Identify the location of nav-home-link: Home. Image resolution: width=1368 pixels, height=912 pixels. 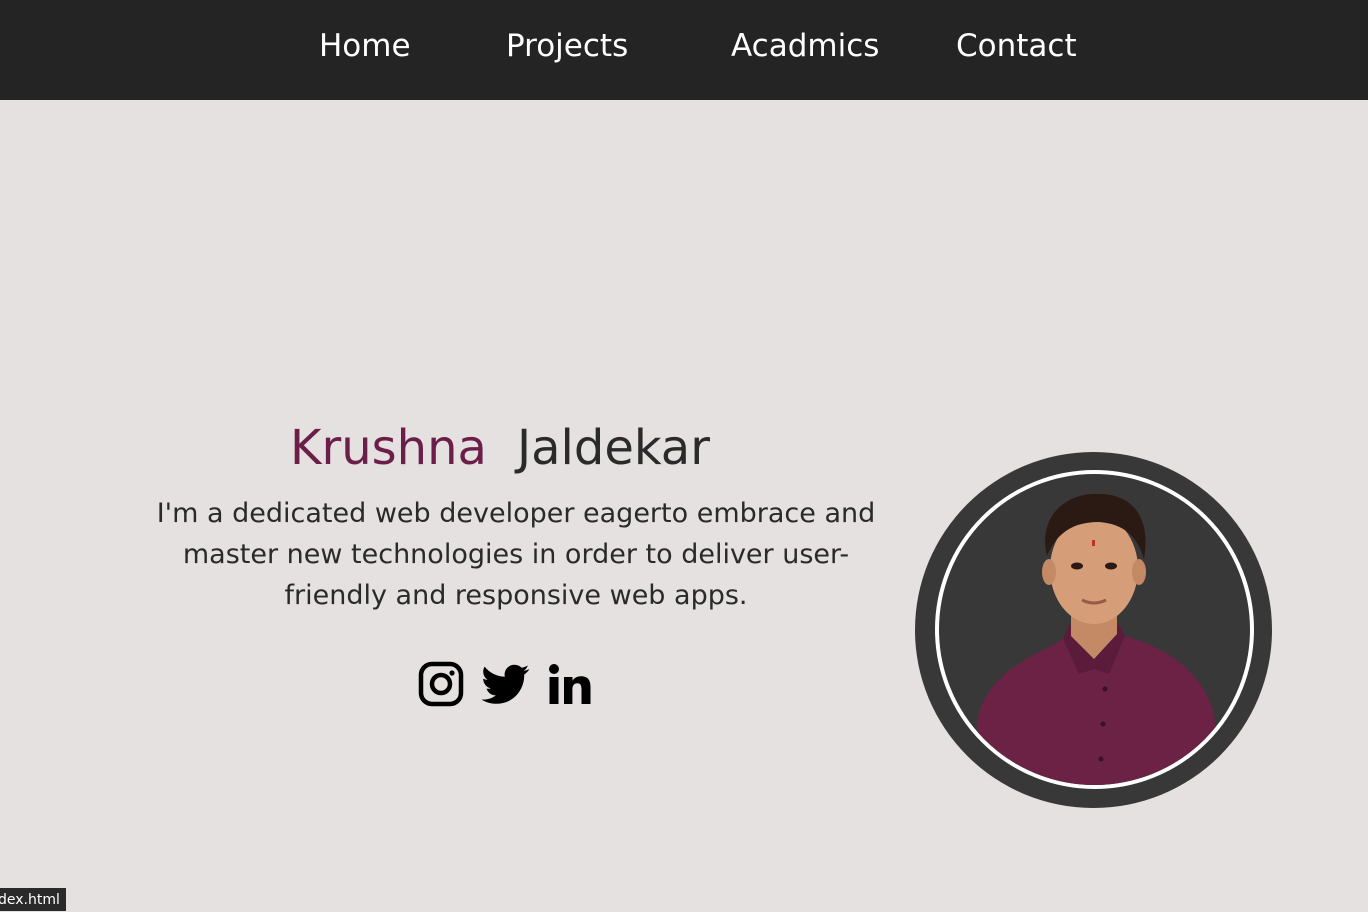
(365, 46).